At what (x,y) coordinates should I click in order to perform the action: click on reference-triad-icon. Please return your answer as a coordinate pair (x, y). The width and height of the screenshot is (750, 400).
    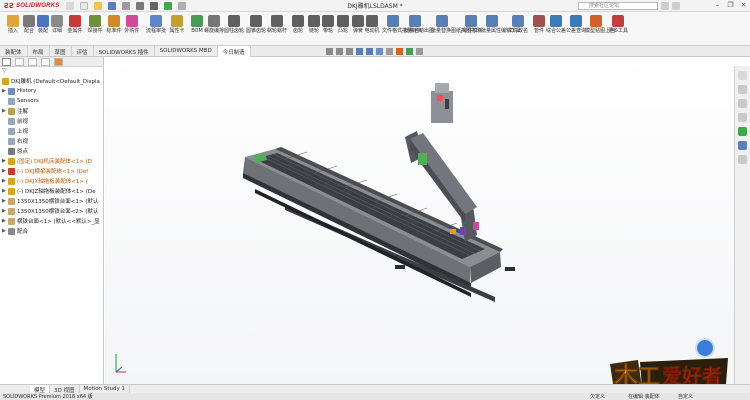
    Looking at the image, I should click on (120, 363).